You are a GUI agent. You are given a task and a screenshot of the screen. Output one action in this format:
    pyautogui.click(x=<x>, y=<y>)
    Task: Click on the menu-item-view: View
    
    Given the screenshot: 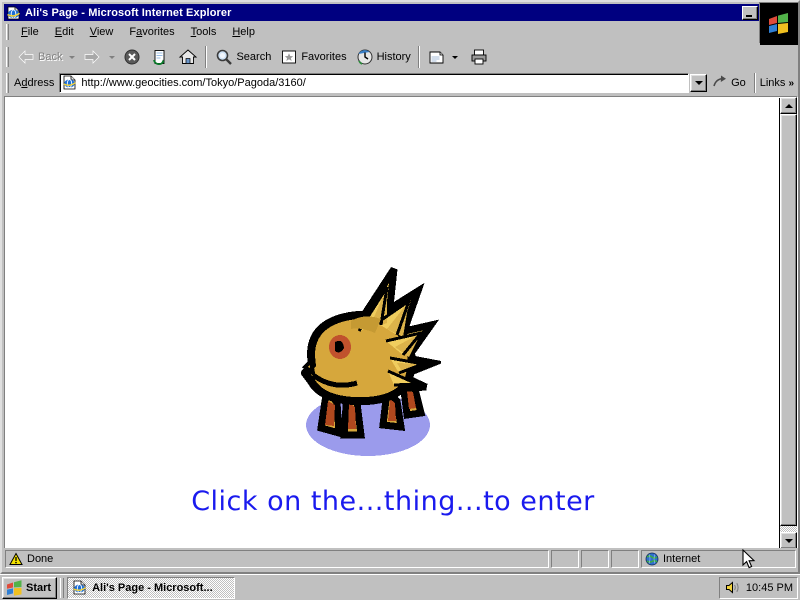 What is the action you would take?
    pyautogui.click(x=102, y=32)
    